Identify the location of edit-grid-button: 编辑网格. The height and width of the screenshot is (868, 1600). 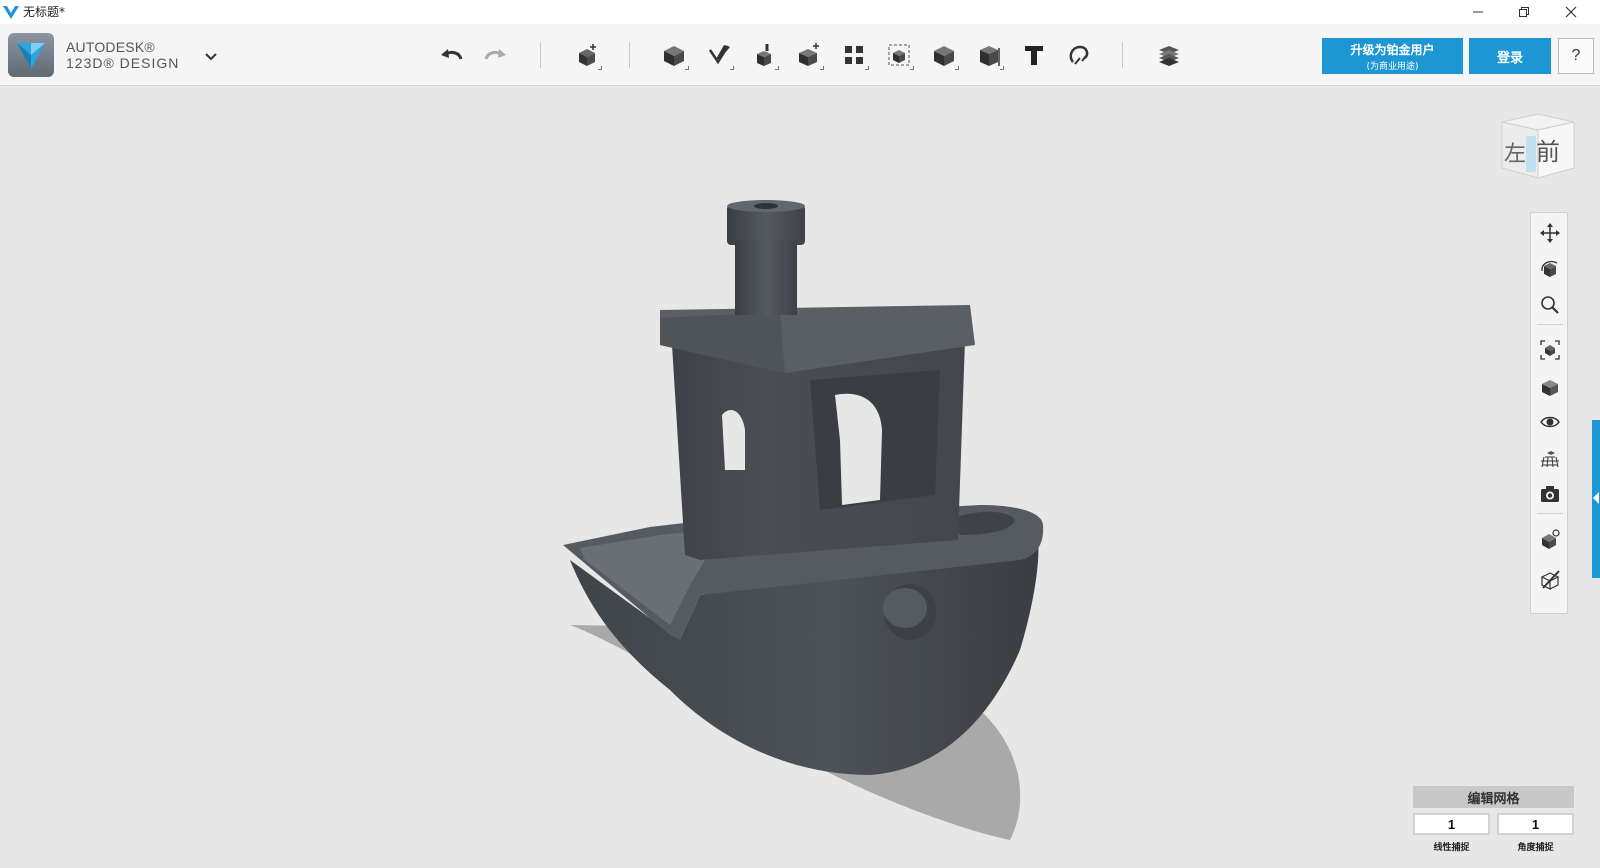
(1493, 797).